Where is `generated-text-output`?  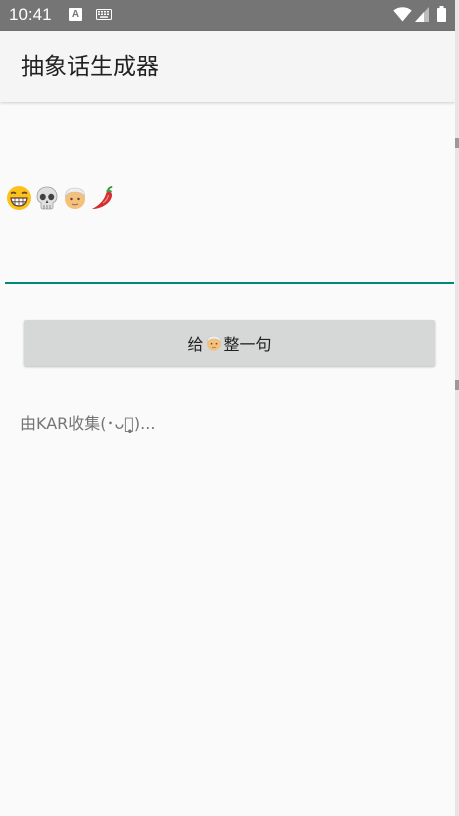 generated-text-output is located at coordinates (61, 198).